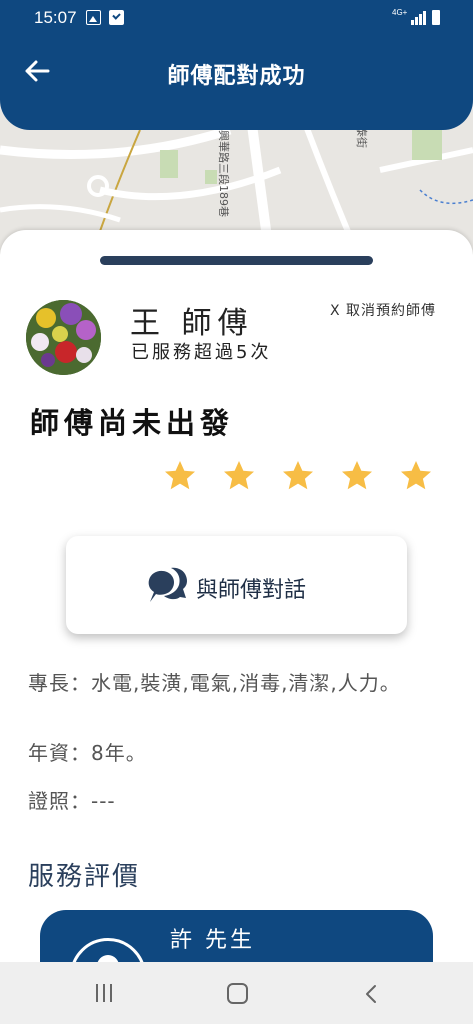 This screenshot has height=1024, width=473. What do you see at coordinates (105, 994) in the screenshot?
I see `recents-icon` at bounding box center [105, 994].